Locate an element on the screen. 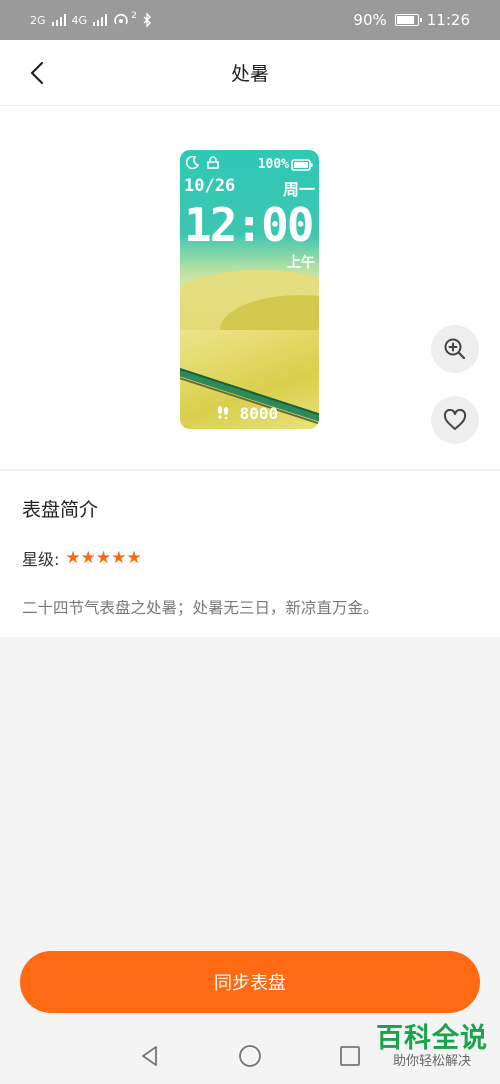 The image size is (500, 1084). watch-steps: 8000 is located at coordinates (247, 413).